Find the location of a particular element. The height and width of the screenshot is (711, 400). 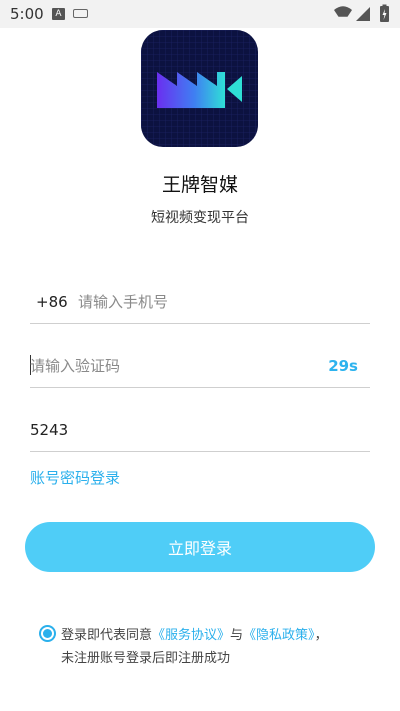

checkbox-checked-dot is located at coordinates (47, 633).